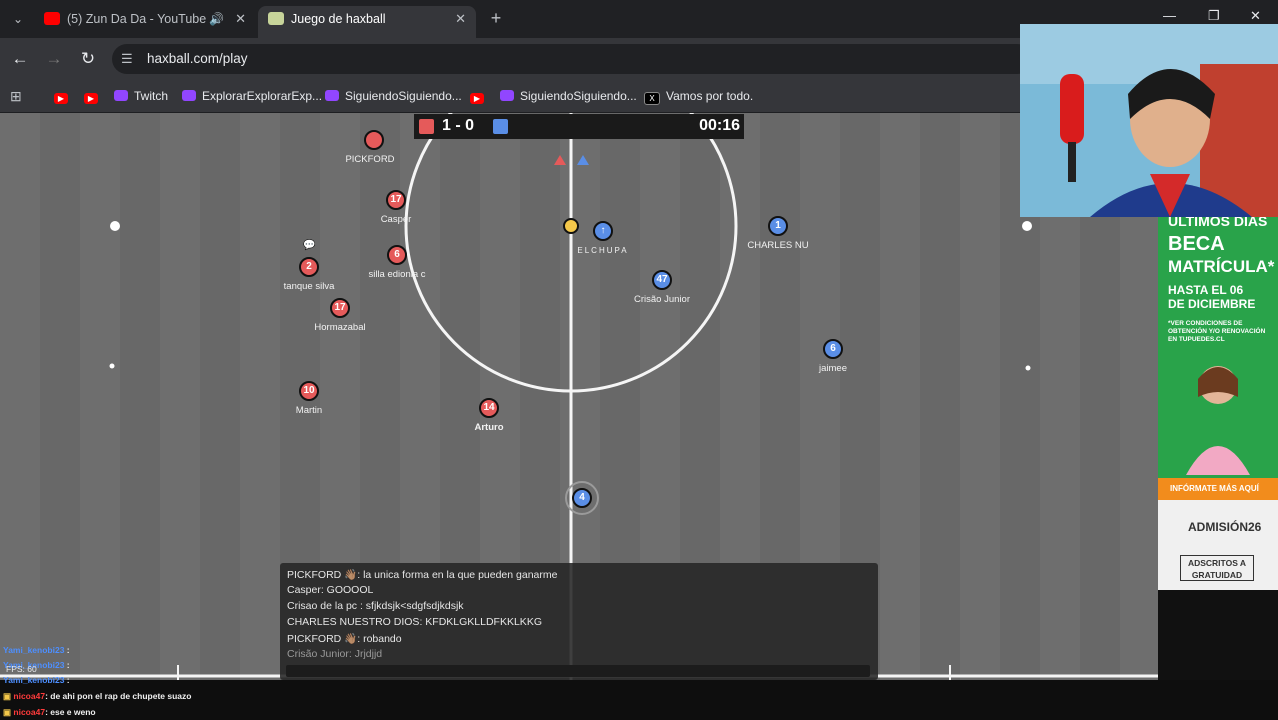 The height and width of the screenshot is (720, 1278). Describe the element at coordinates (340, 327) in the screenshot. I see `player-name: Hormazabal` at that location.